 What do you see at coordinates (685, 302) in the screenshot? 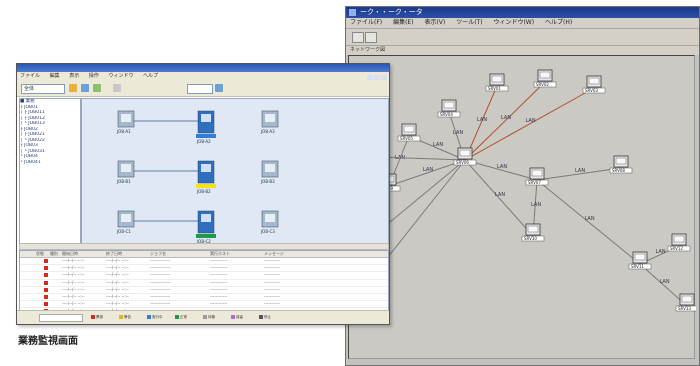
I see `server-node: SRV13` at bounding box center [685, 302].